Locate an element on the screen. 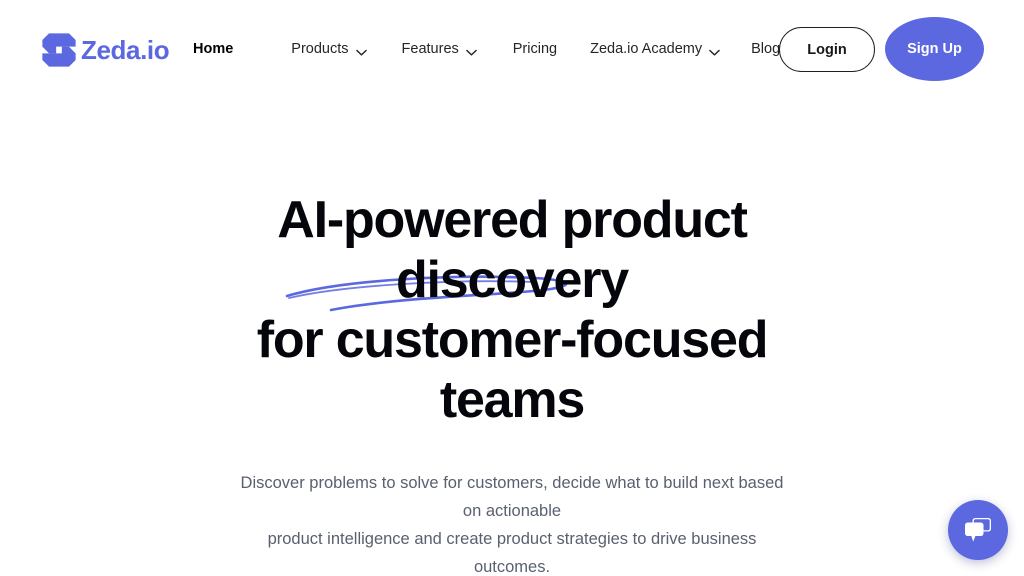  nav-item-home: Home is located at coordinates (213, 49).